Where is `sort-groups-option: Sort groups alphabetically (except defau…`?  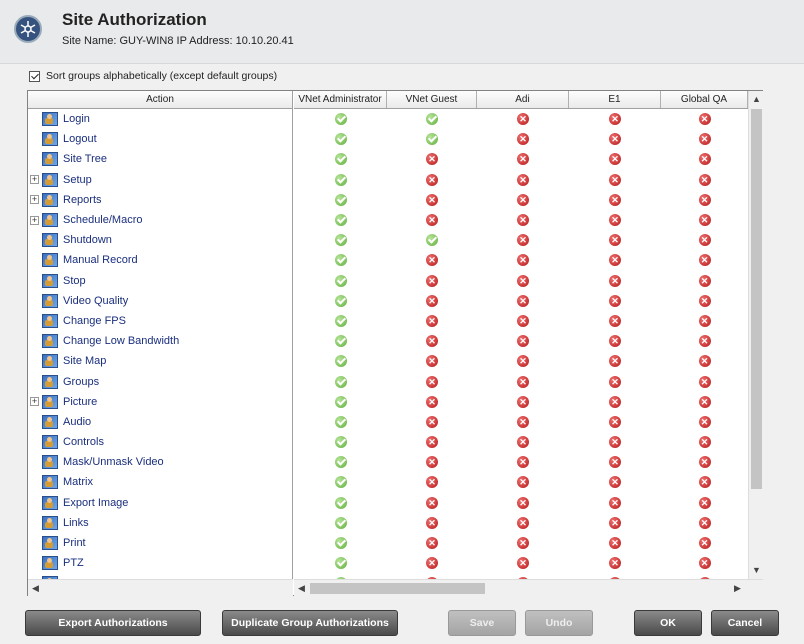 sort-groups-option: Sort groups alphabetically (except defau… is located at coordinates (153, 76).